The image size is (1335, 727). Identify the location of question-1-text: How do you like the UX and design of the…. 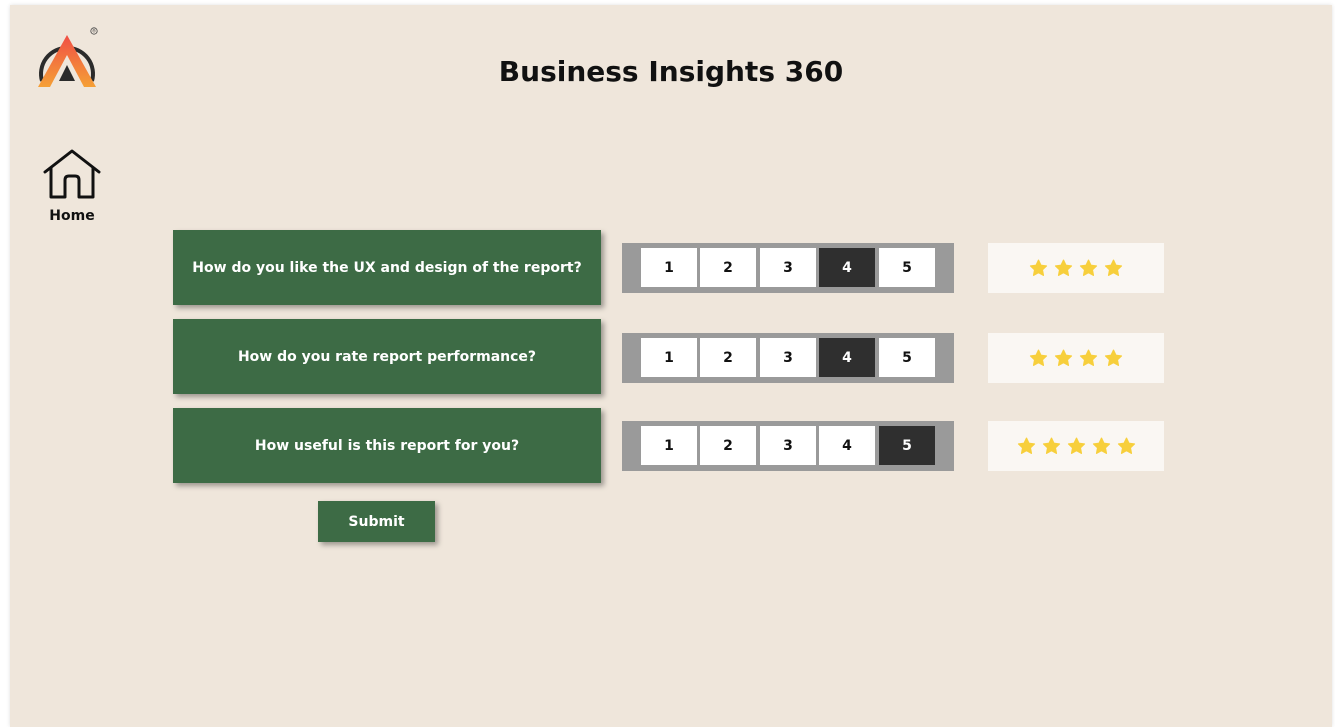
(387, 267).